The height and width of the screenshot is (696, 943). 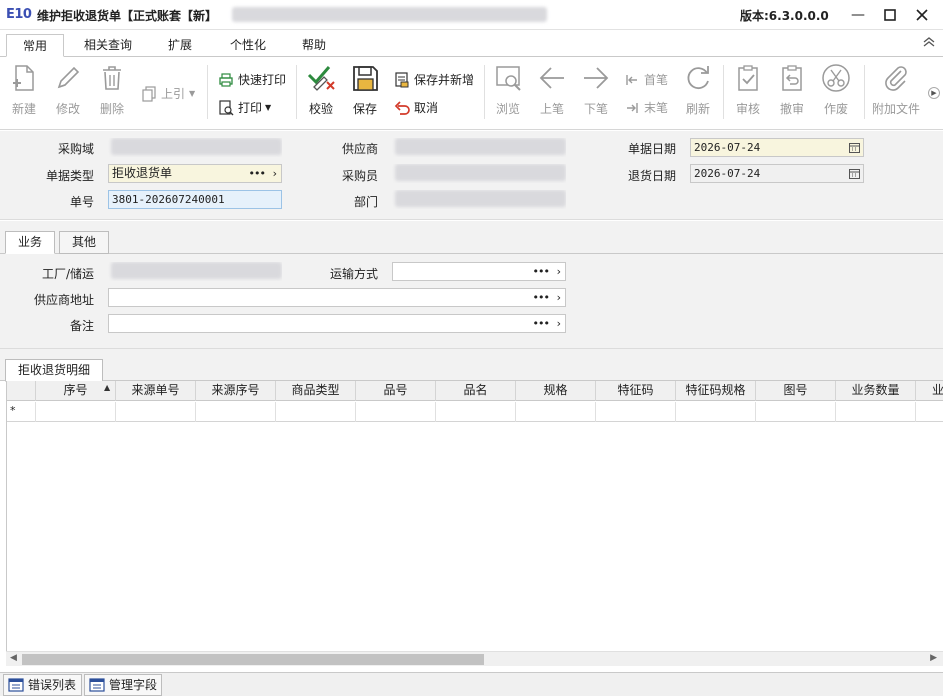 What do you see at coordinates (337, 297) in the screenshot?
I see `supplier-address-field: ••• ›` at bounding box center [337, 297].